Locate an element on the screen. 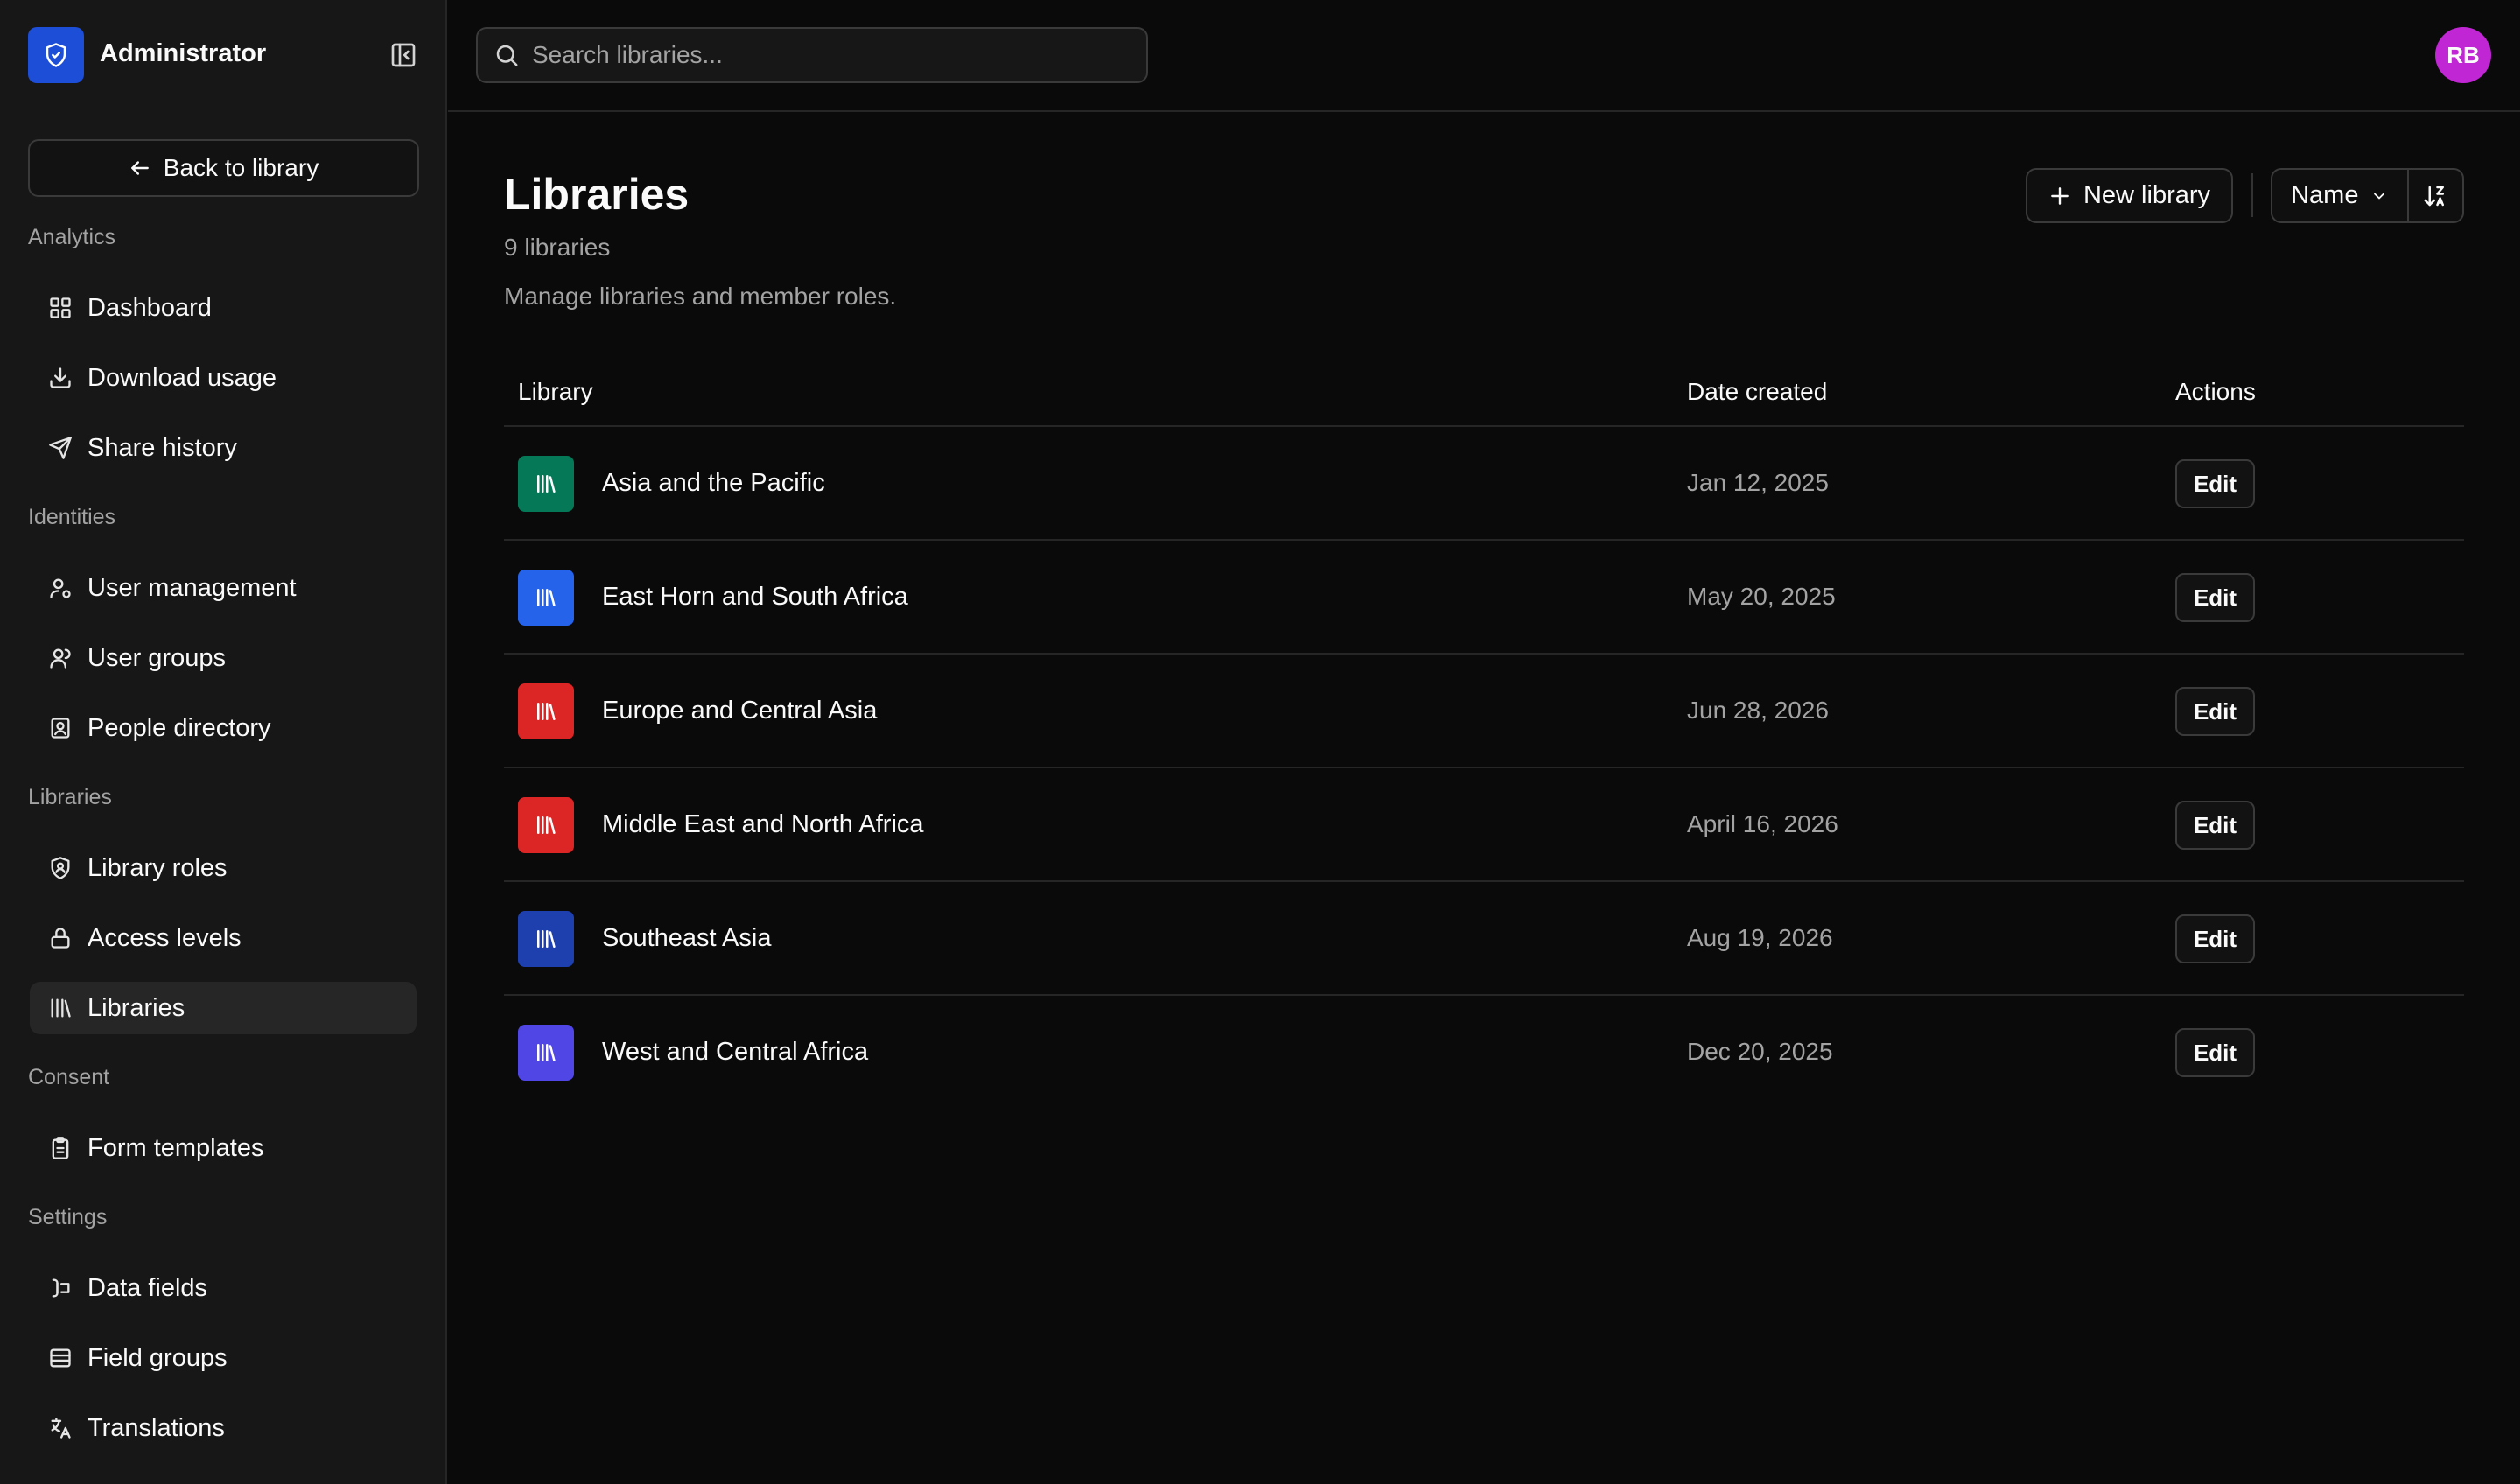 The image size is (2520, 1484). sort-controls: Name is located at coordinates (2367, 195).